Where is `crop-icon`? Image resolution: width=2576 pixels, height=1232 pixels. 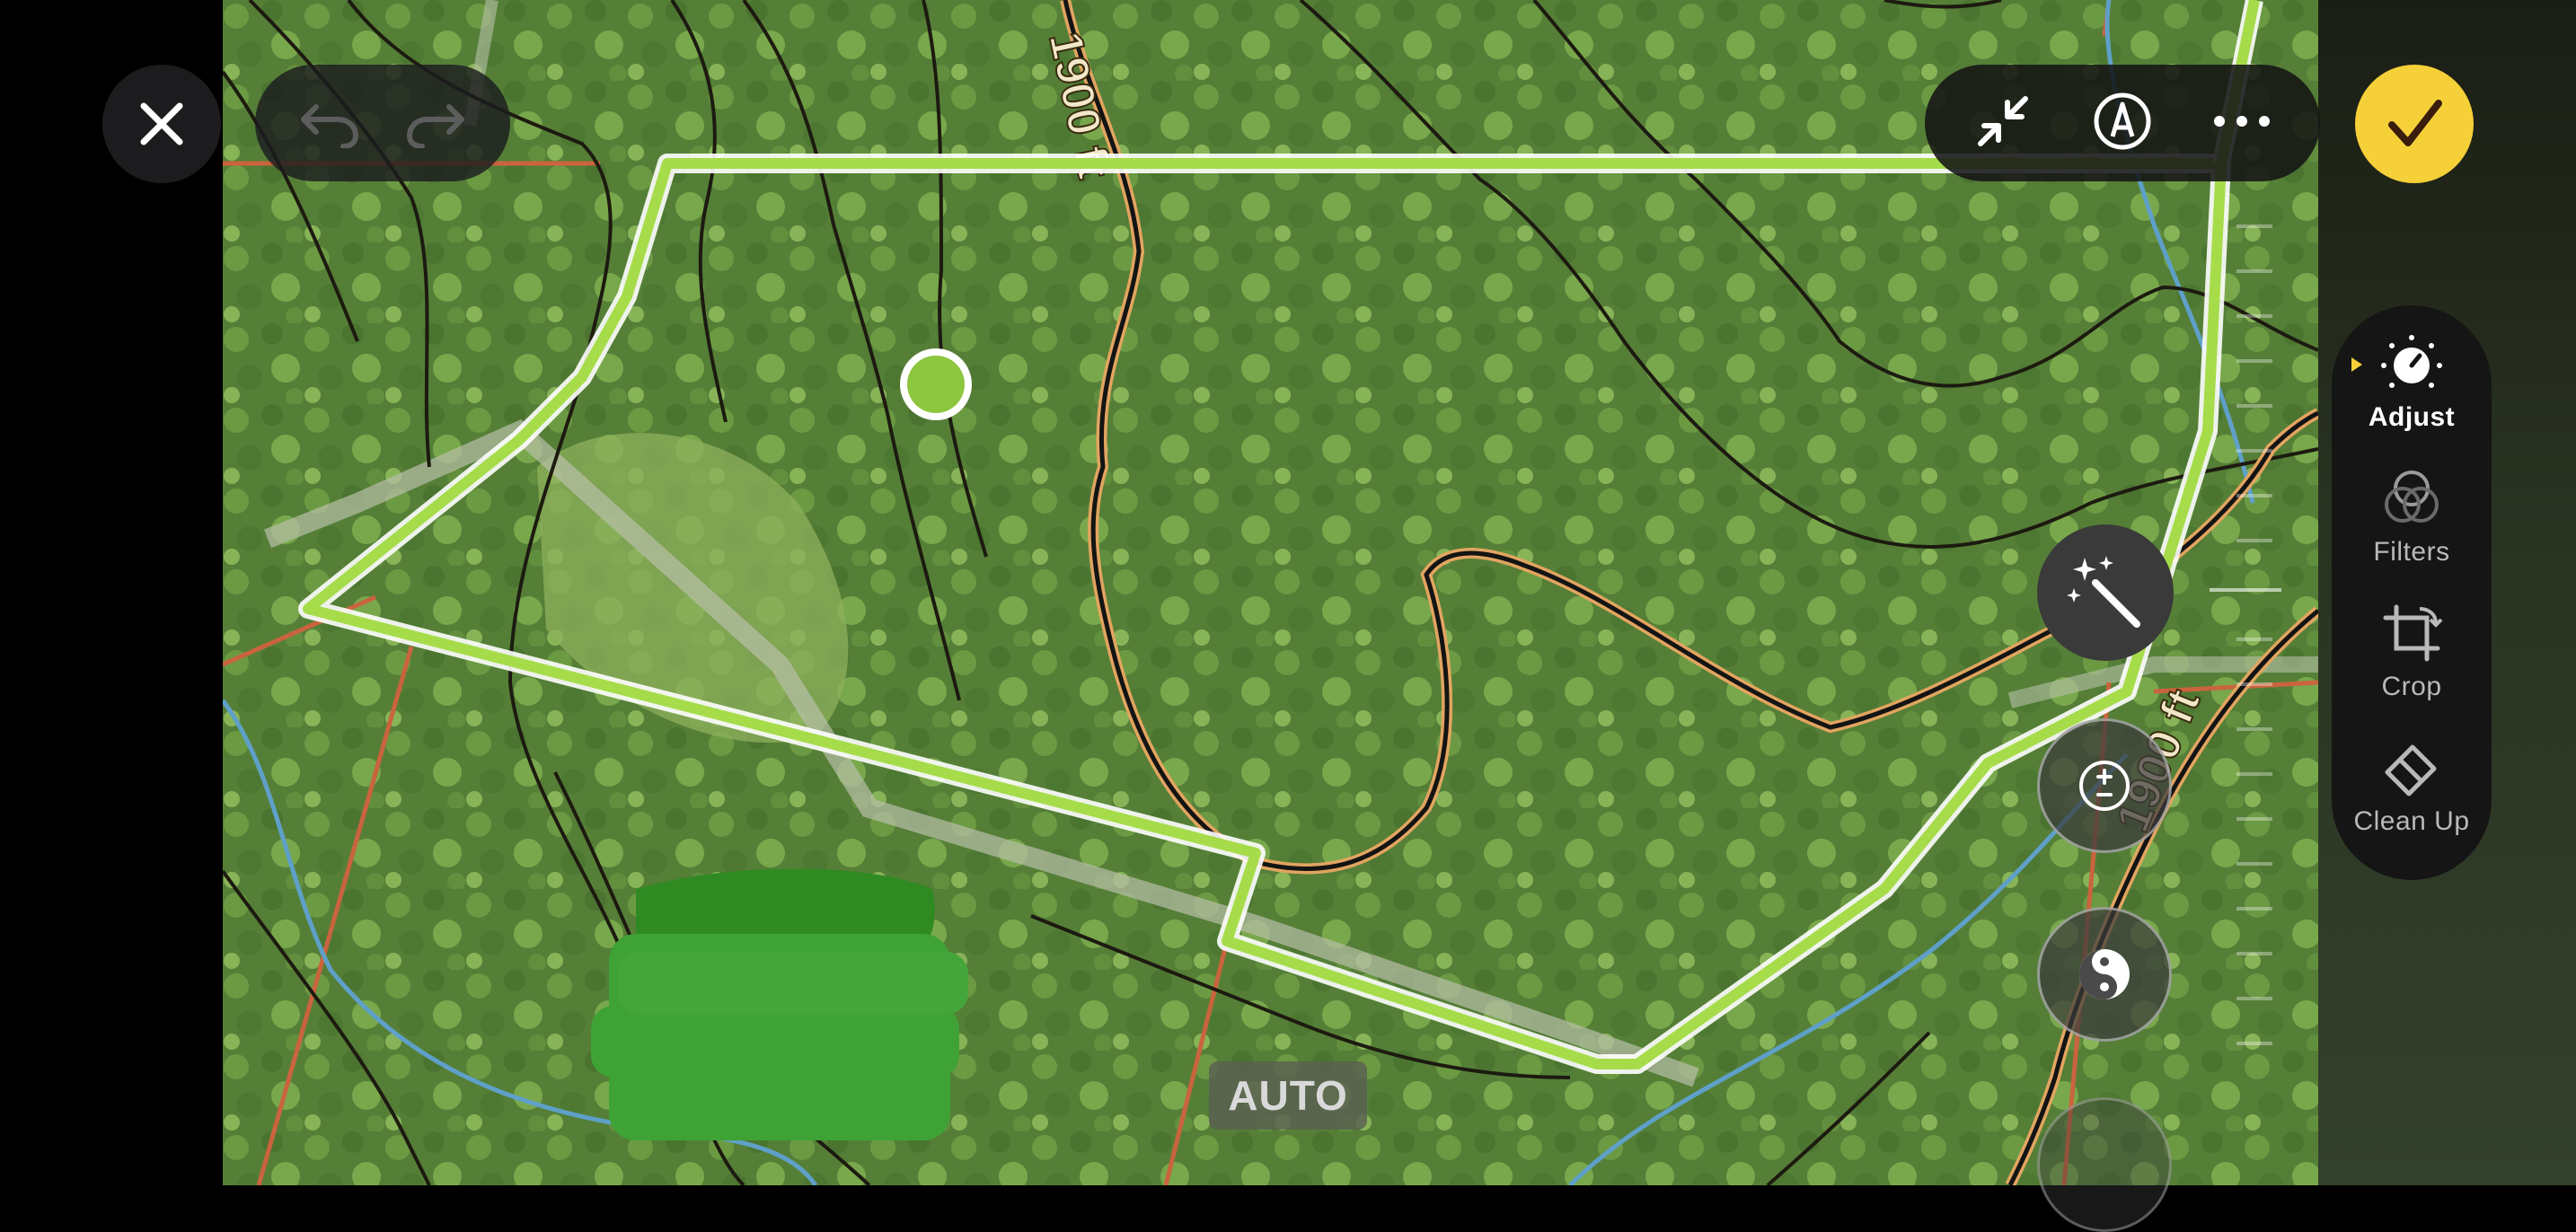
crop-icon is located at coordinates (2411, 633).